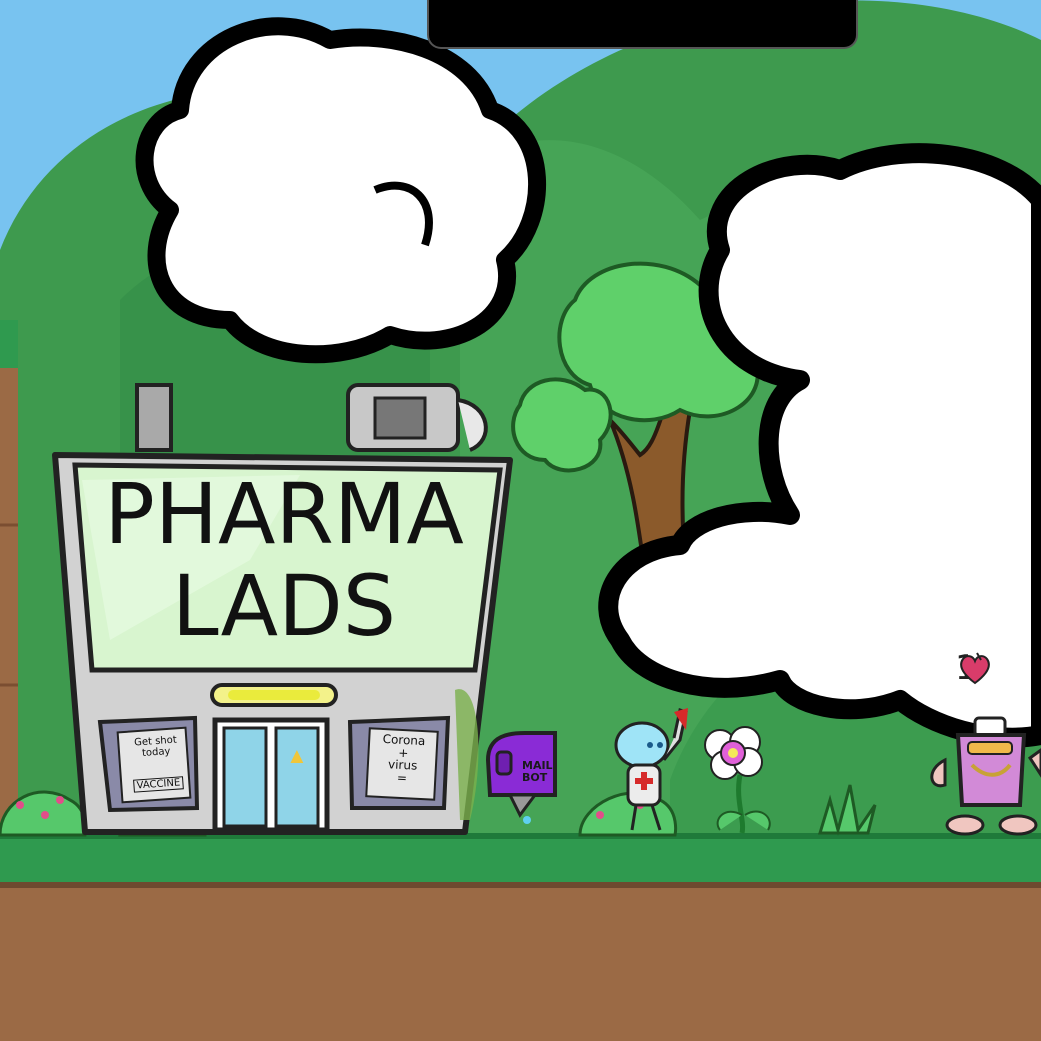 This screenshot has width=1041, height=1041. What do you see at coordinates (297, 755) in the screenshot?
I see `warning-triangle-icon: ▲` at bounding box center [297, 755].